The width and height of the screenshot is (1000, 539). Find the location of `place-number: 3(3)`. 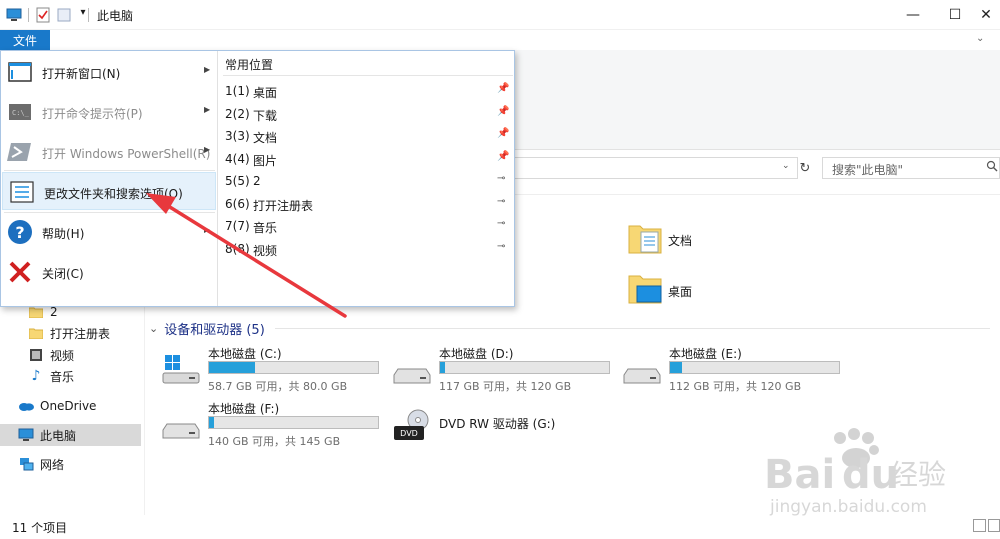

place-number: 3(3) is located at coordinates (237, 136).